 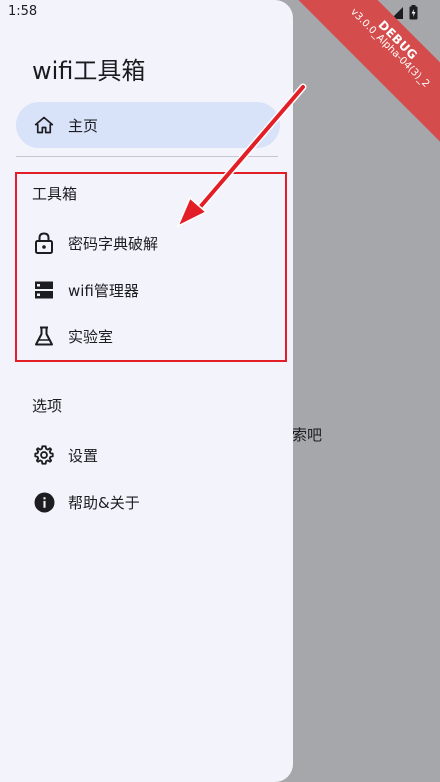 What do you see at coordinates (83, 125) in the screenshot?
I see `nav-item-label: 主页` at bounding box center [83, 125].